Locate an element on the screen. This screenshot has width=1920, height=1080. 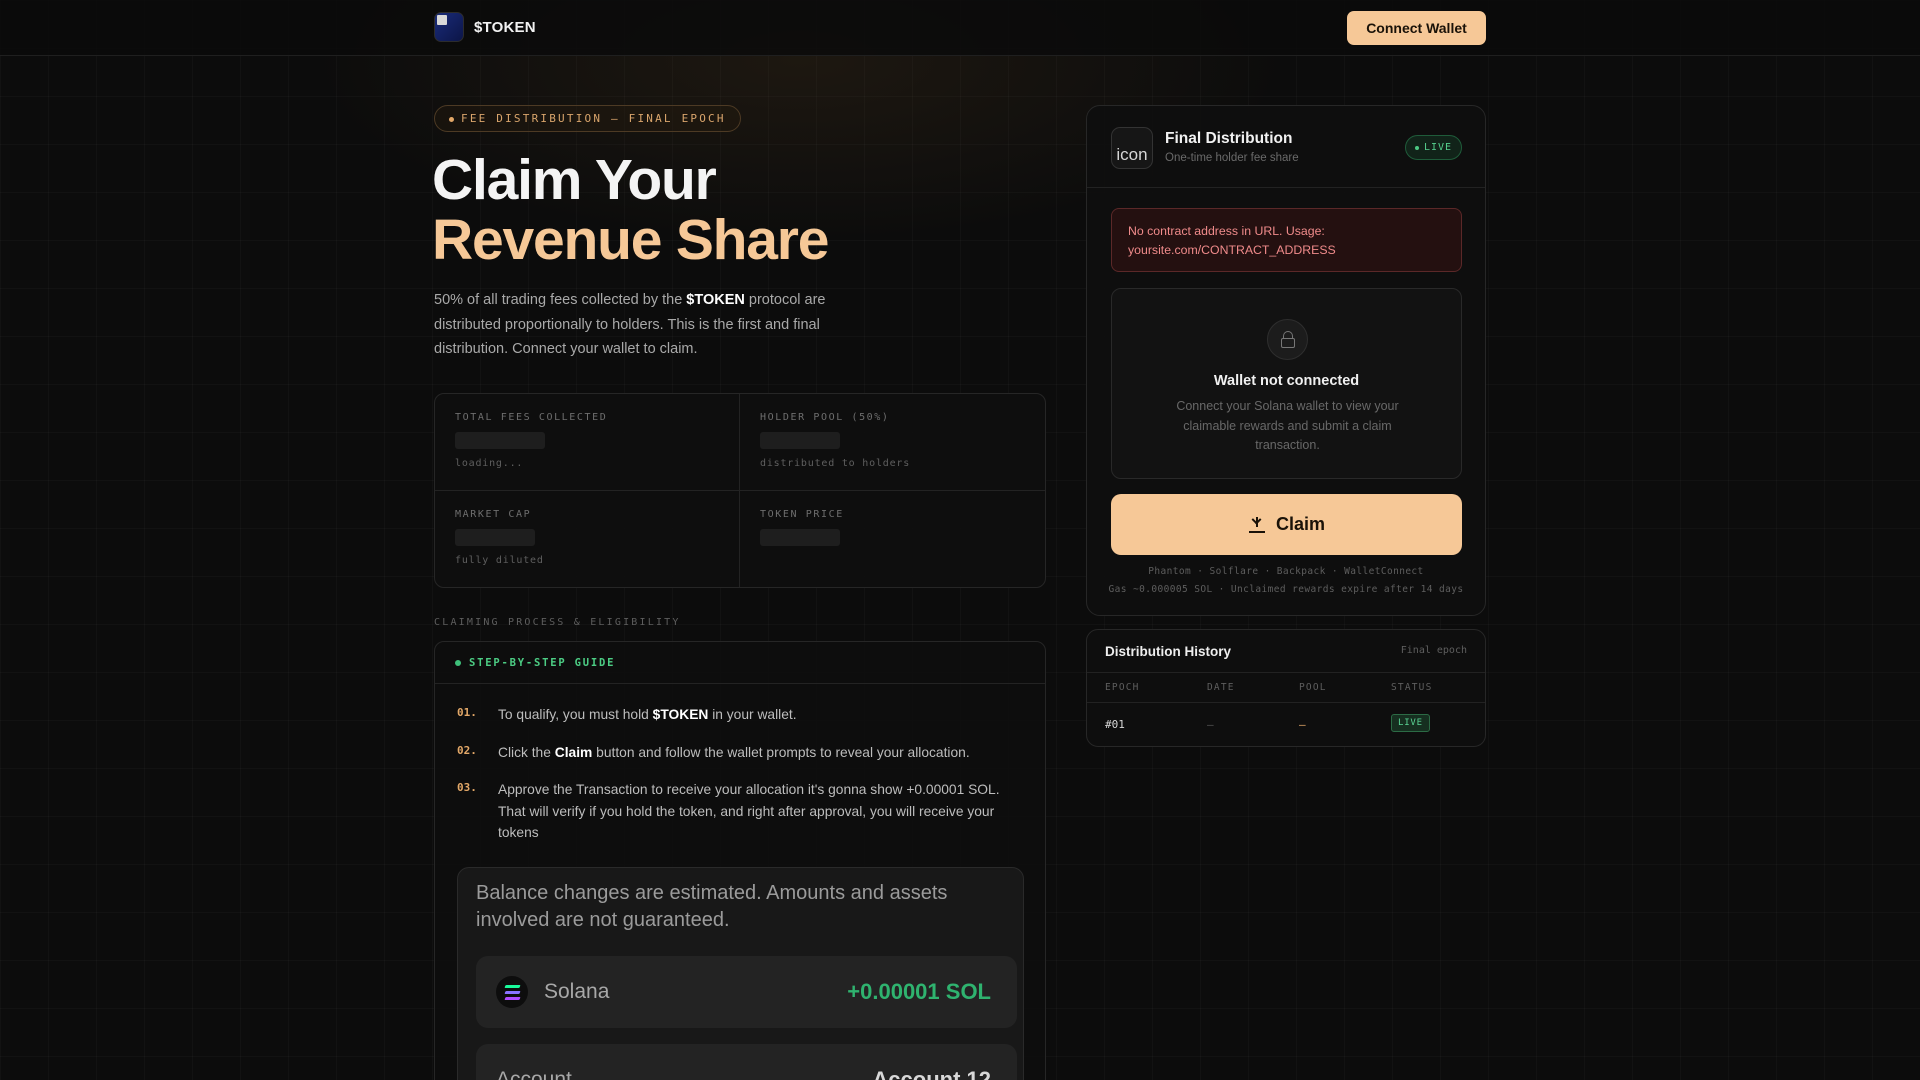
stat-label: MARKET CAP is located at coordinates (493, 514).